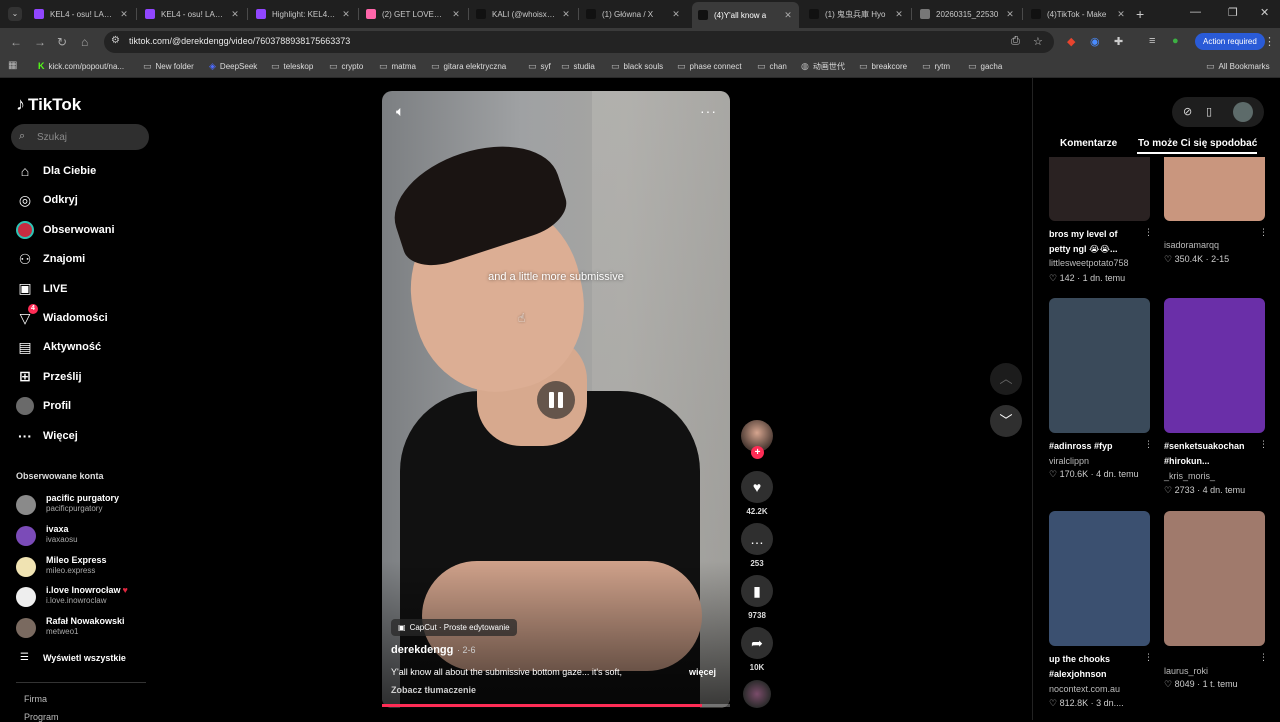  What do you see at coordinates (1186, 671) in the screenshot?
I see `video-author: laurus_roki` at bounding box center [1186, 671].